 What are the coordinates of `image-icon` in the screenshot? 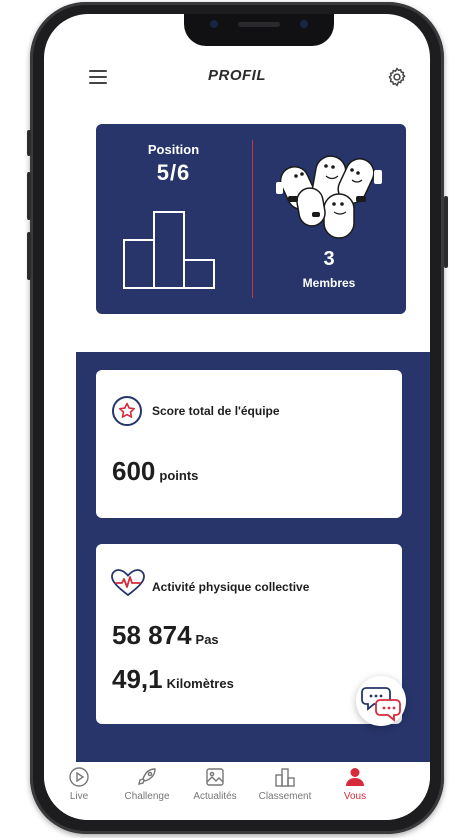 It's located at (215, 777).